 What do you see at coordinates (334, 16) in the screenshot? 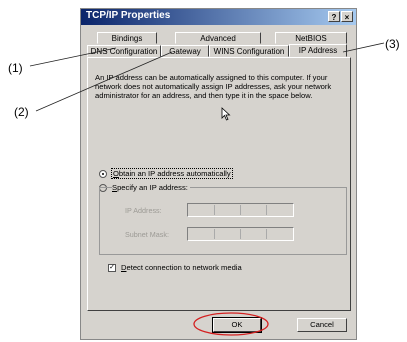
I see `help-button: ?` at bounding box center [334, 16].